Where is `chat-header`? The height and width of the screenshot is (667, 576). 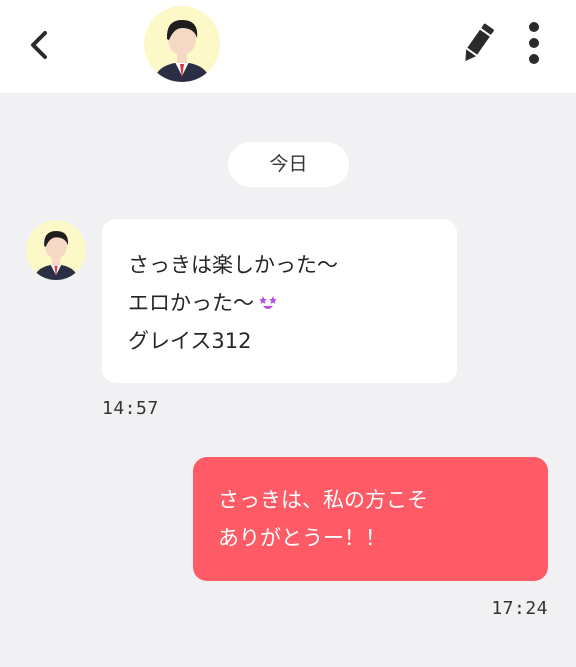 chat-header is located at coordinates (288, 46).